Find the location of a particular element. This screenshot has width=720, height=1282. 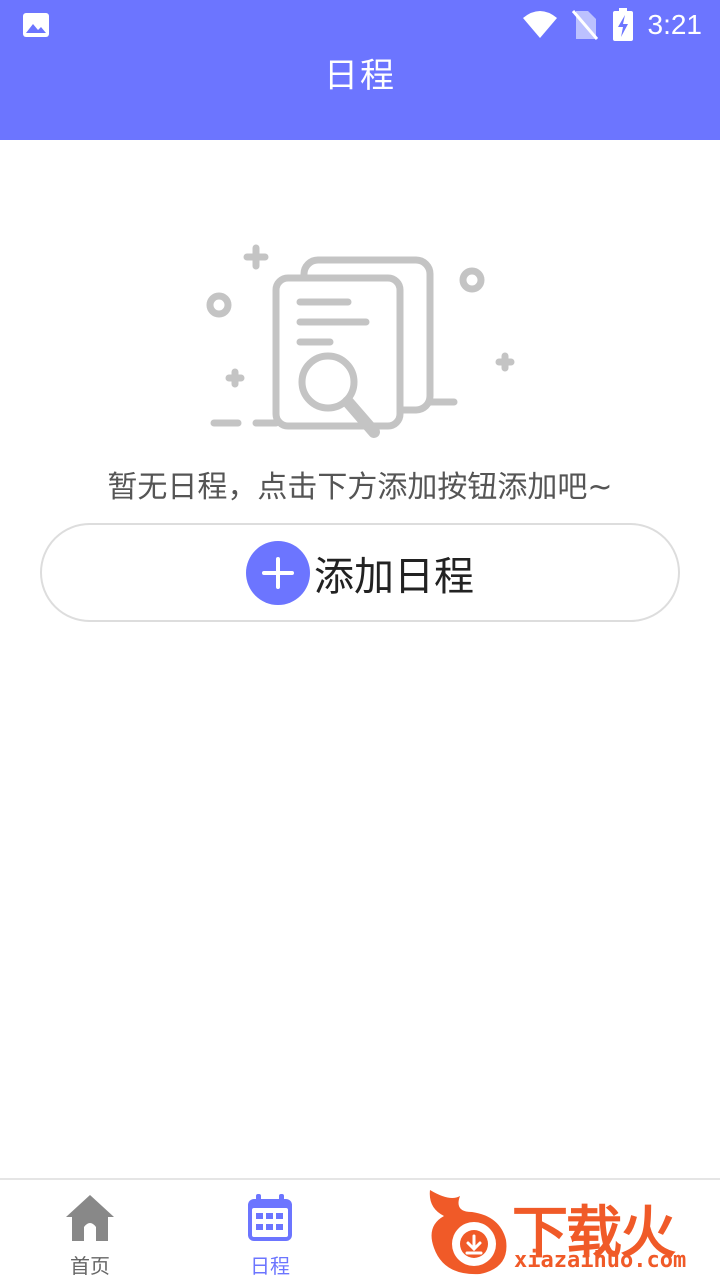

tab-home-label: 首页 is located at coordinates (90, 1266).